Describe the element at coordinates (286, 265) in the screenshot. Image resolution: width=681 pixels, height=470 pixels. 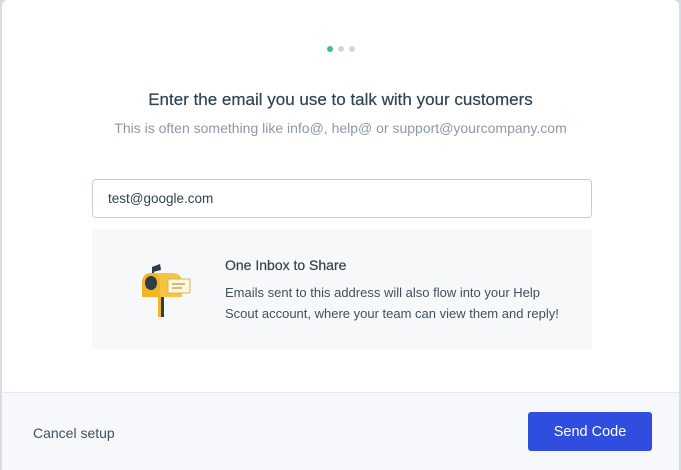
I see `info-title: One Inbox to Share` at that location.